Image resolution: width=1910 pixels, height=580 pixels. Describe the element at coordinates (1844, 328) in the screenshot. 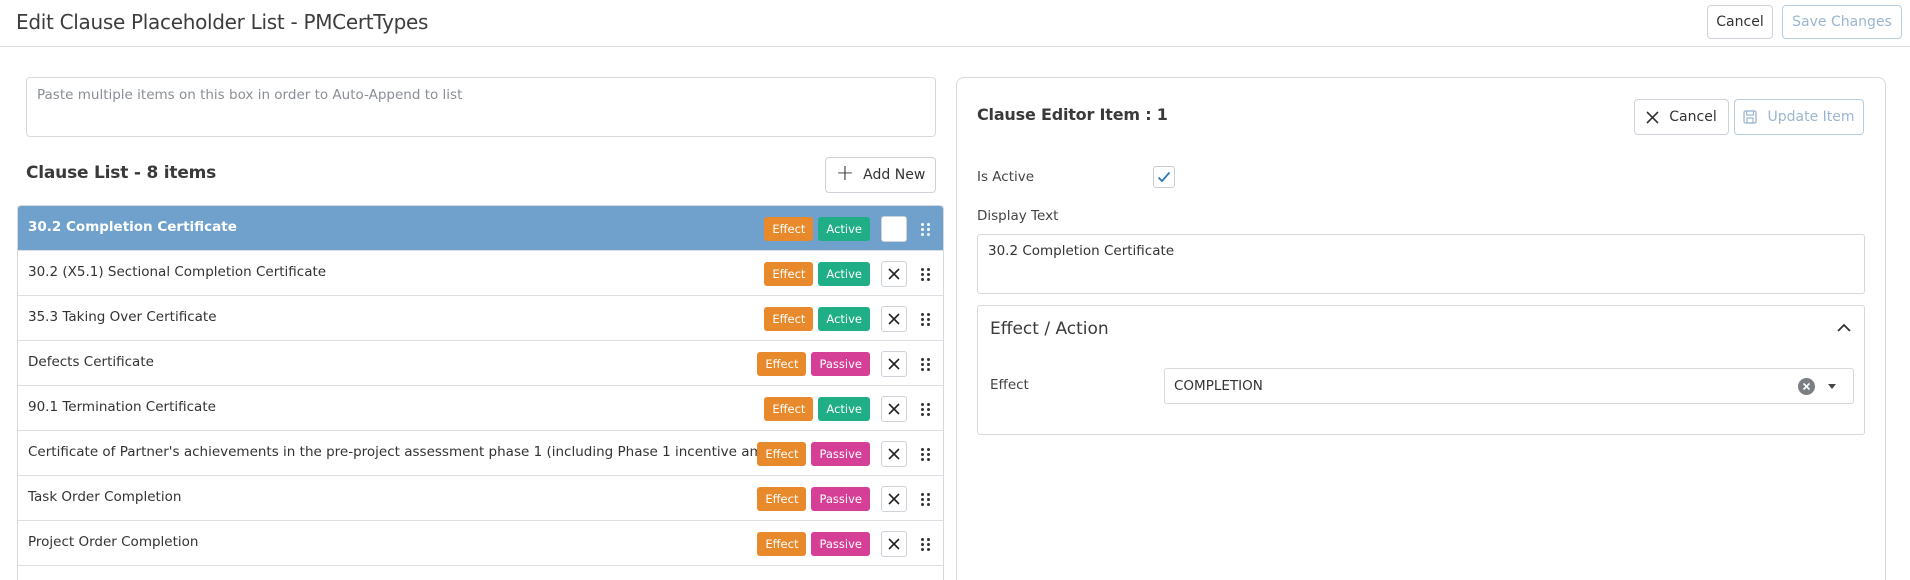

I see `chevron-up-icon` at that location.